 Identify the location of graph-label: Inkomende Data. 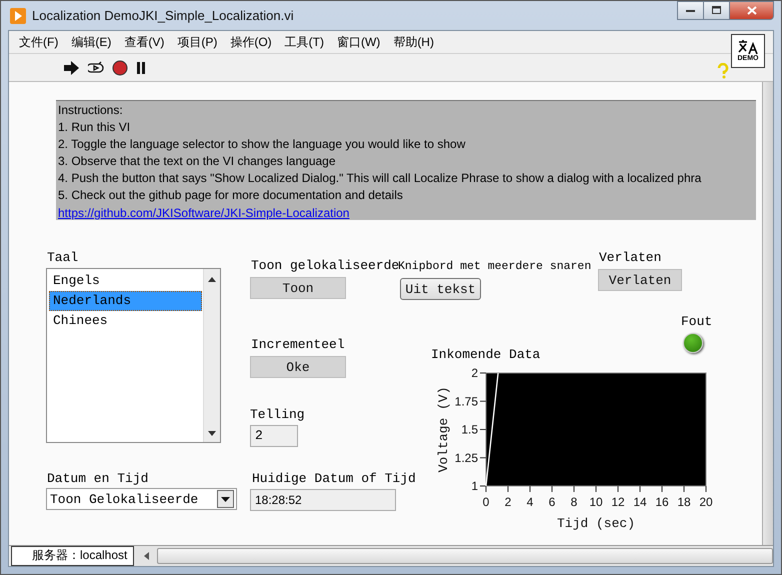
(485, 355).